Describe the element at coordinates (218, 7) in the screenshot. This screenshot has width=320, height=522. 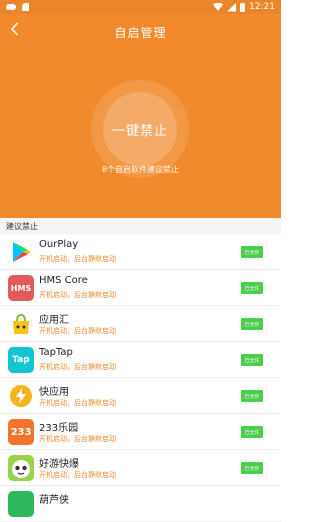
I see `wifi-icon` at that location.